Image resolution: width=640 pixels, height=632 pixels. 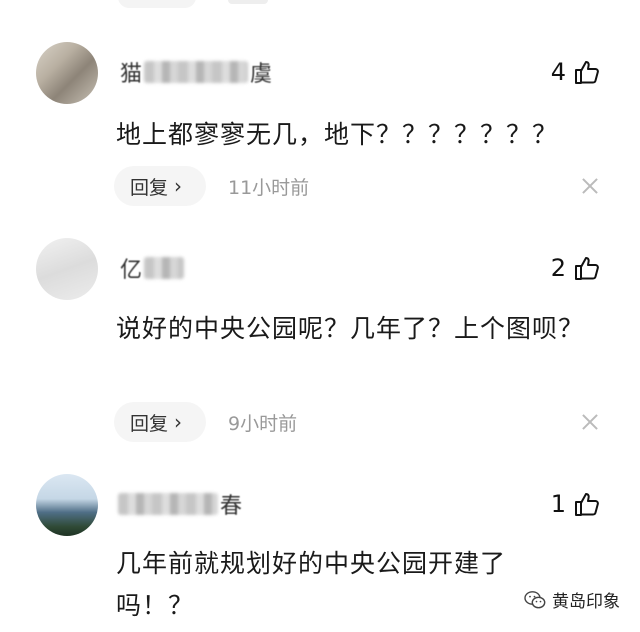 I want to click on comment-text: 几年前就规划好的中央公园开建了吗！？, so click(x=311, y=584).